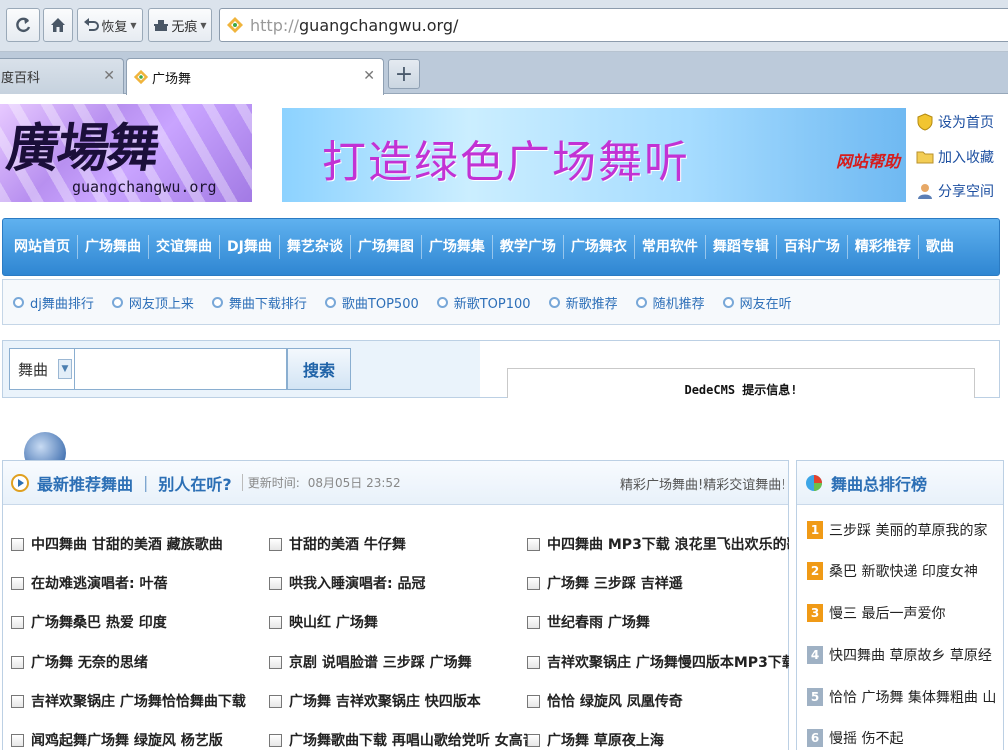  I want to click on ranking-item: 3 慢三 最后一声爱你, so click(905, 613).